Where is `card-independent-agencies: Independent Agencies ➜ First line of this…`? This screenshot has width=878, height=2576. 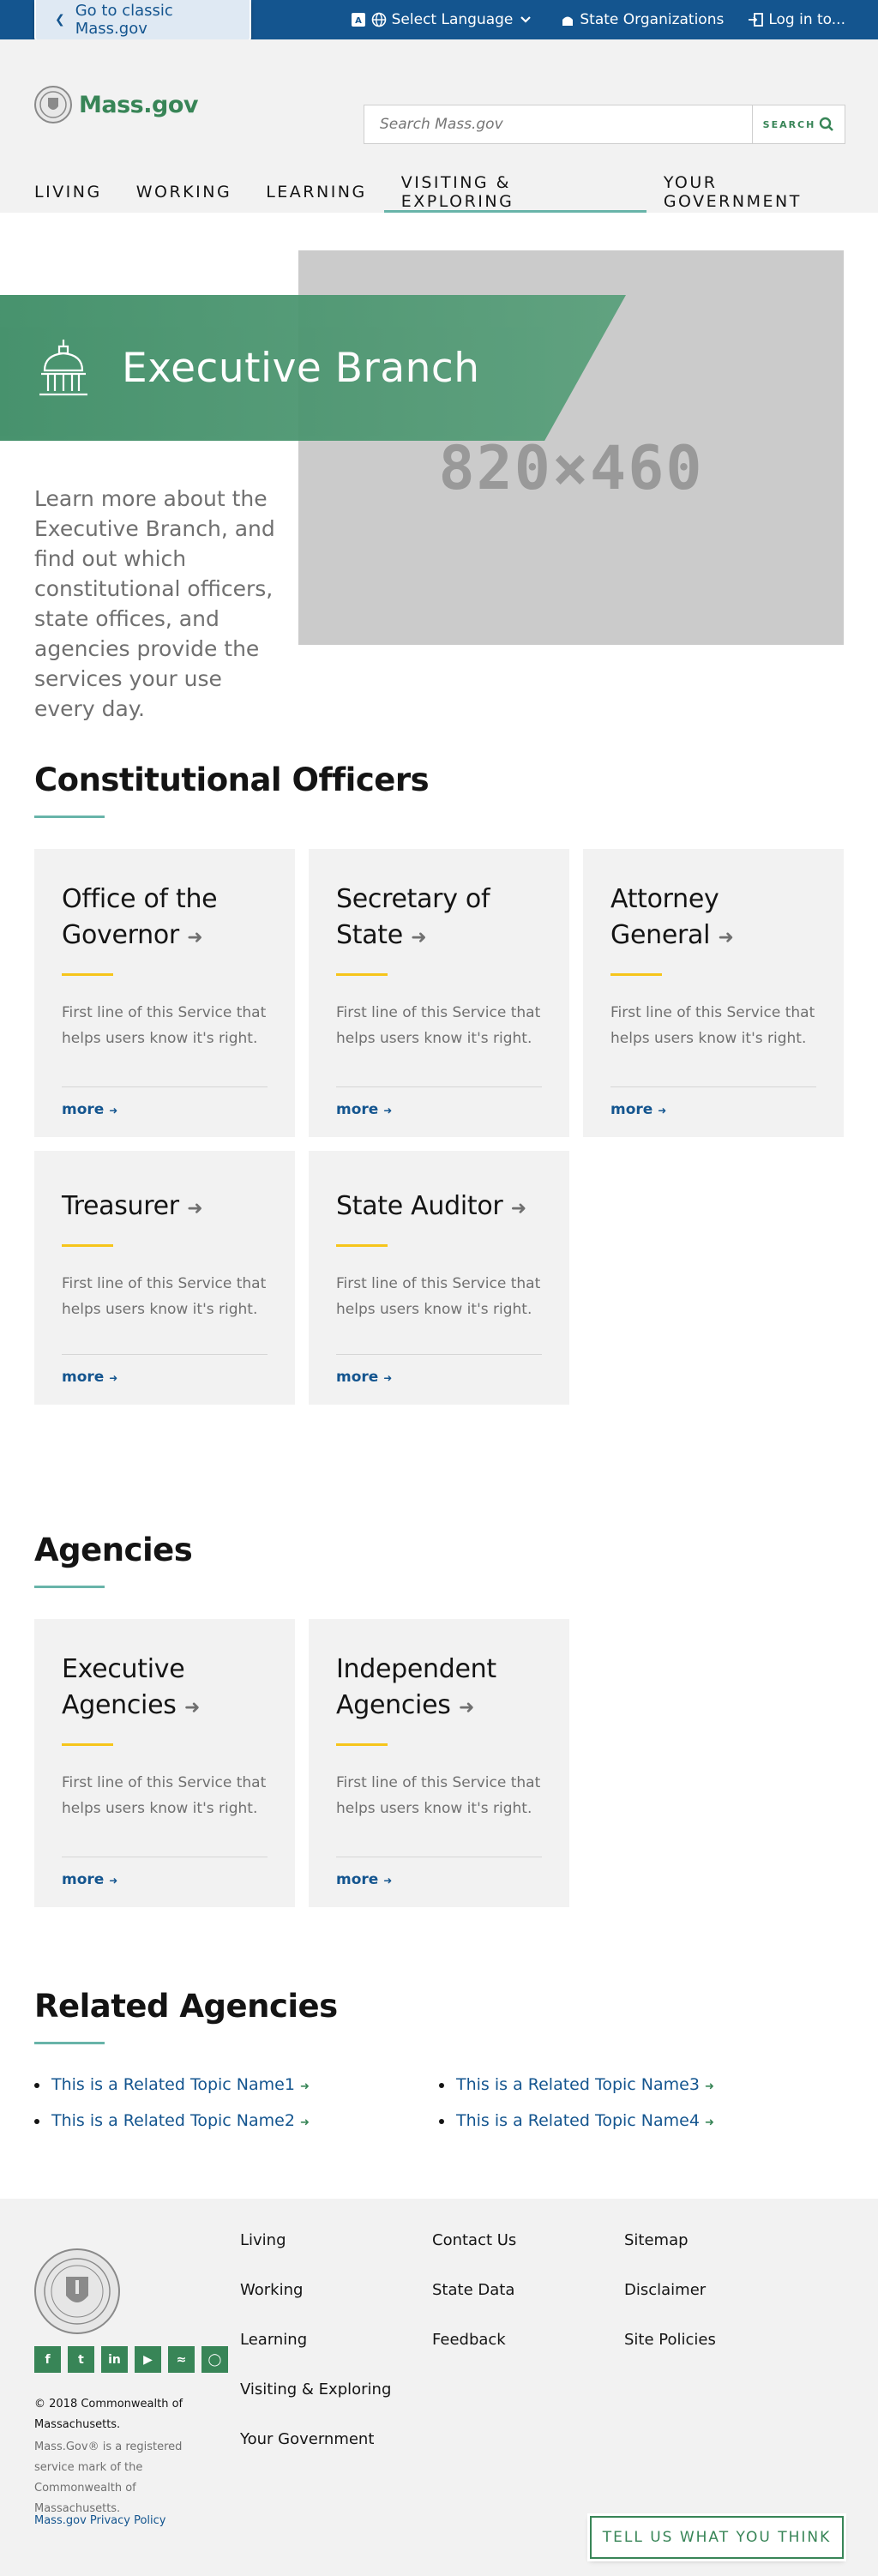
card-independent-agencies: Independent Agencies ➜ First line of this… is located at coordinates (439, 1763).